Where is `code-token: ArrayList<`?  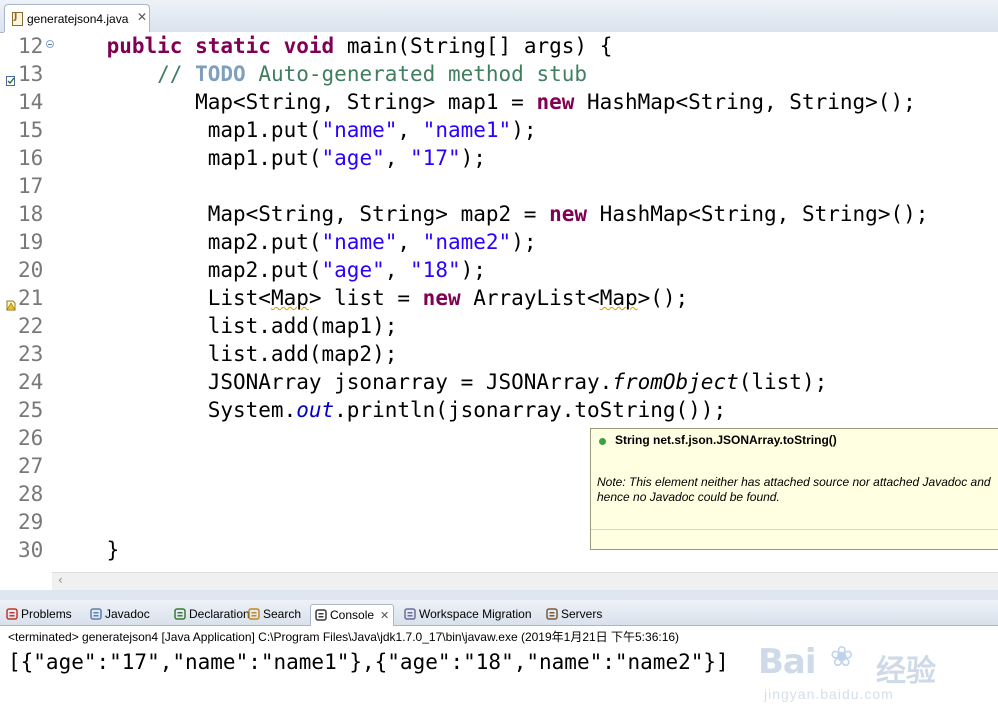
code-token: ArrayList< is located at coordinates (530, 298).